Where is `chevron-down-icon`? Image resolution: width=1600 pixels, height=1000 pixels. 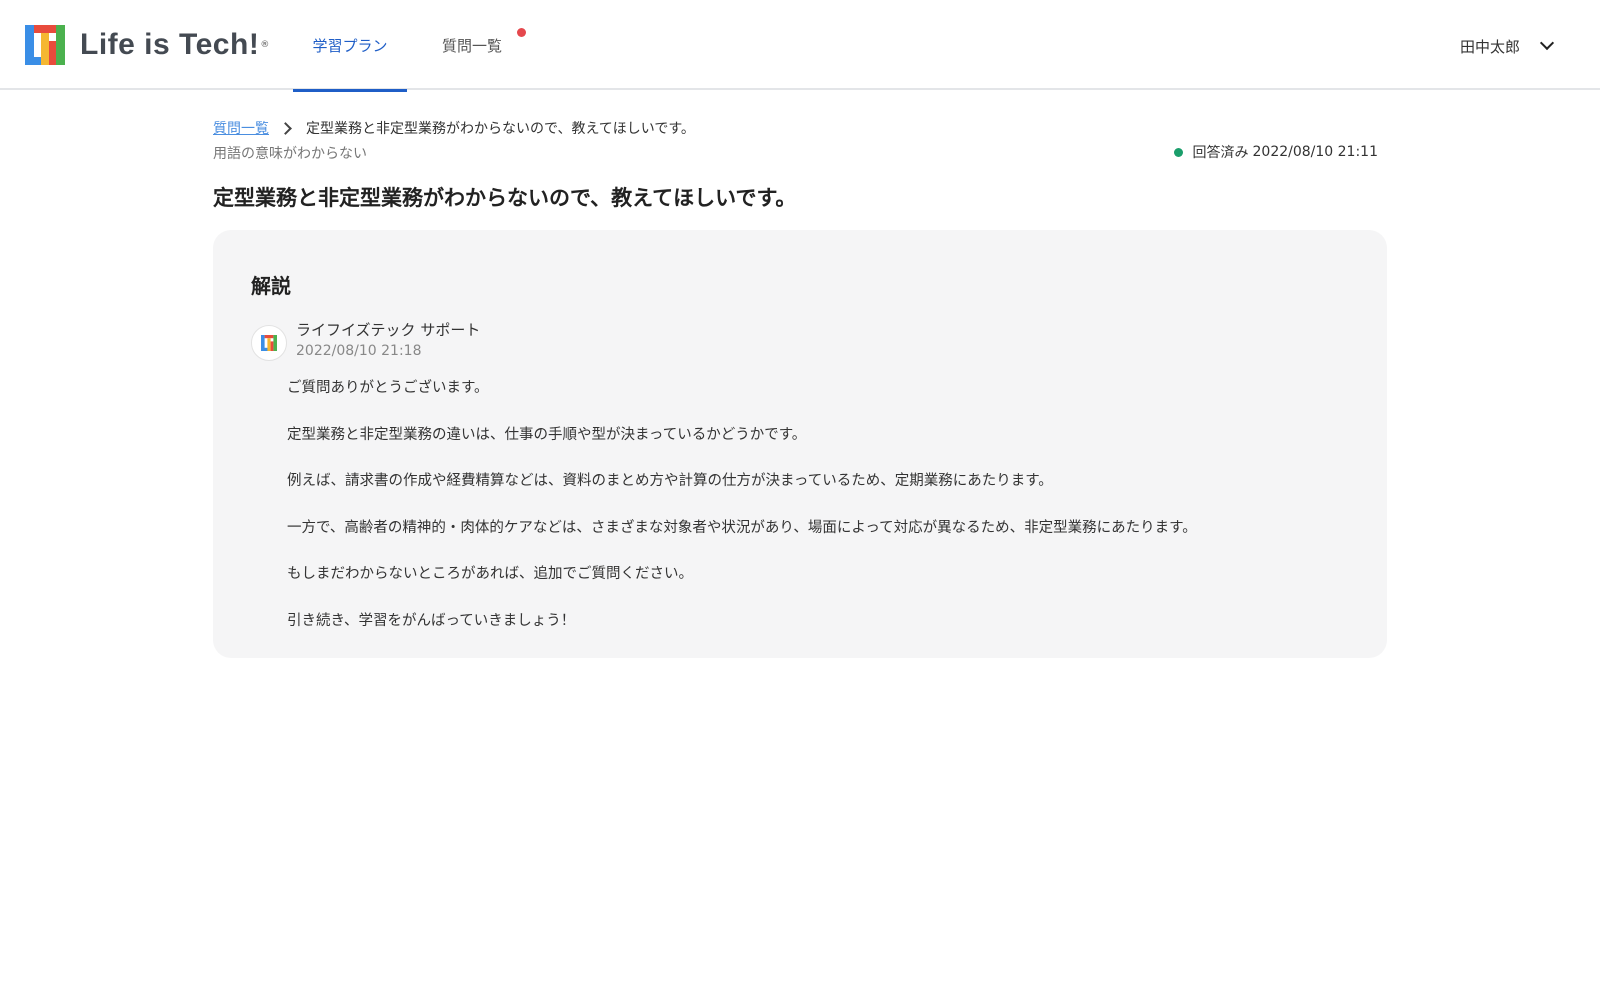 chevron-down-icon is located at coordinates (1547, 43).